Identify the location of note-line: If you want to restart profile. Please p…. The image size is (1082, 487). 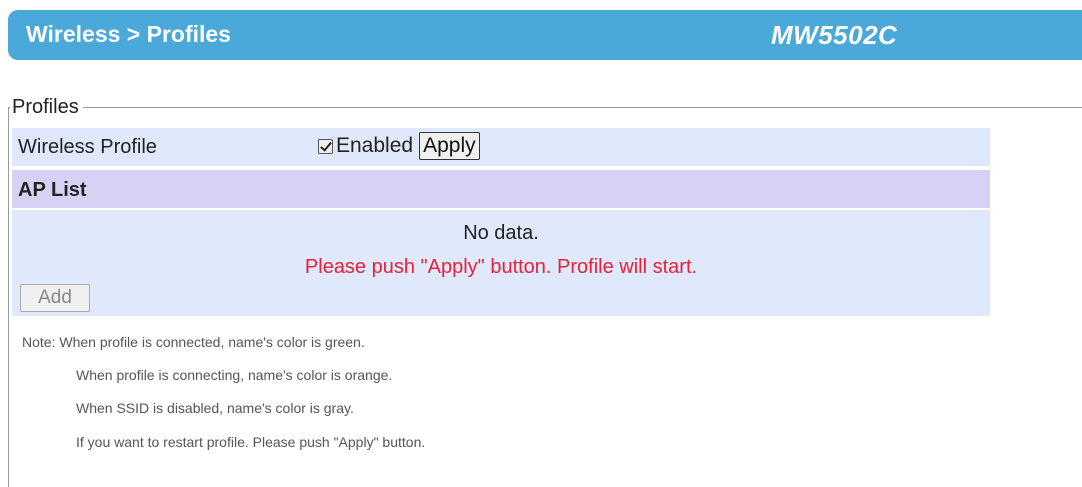
(251, 442).